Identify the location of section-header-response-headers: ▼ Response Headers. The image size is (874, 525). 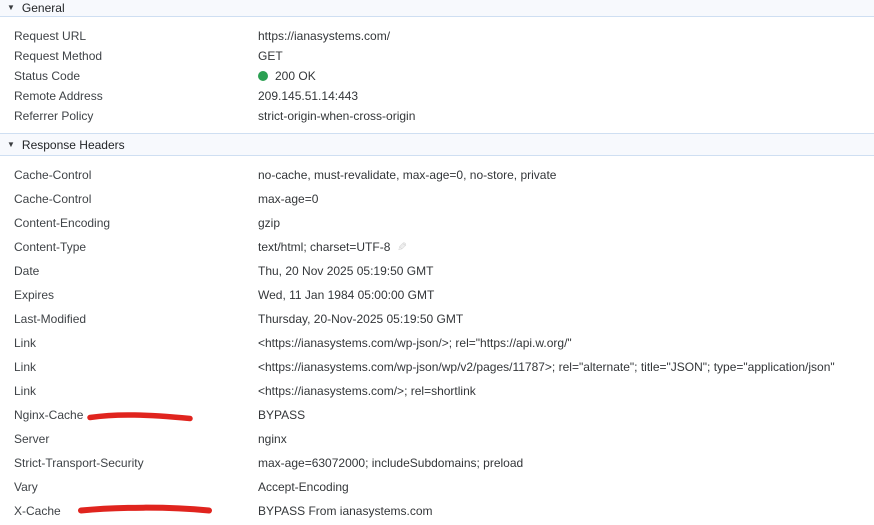
(437, 144).